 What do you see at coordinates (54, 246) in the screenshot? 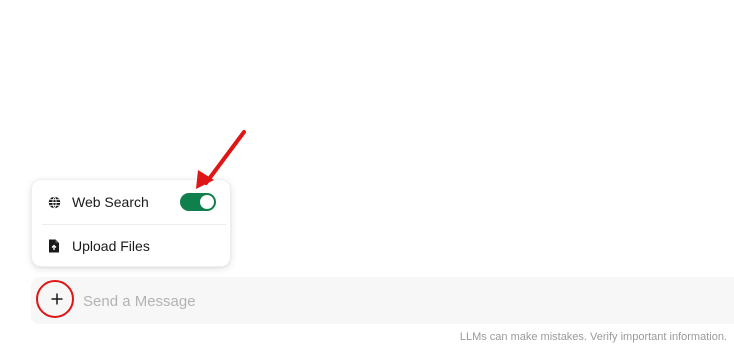
I see `file-upload-icon` at bounding box center [54, 246].